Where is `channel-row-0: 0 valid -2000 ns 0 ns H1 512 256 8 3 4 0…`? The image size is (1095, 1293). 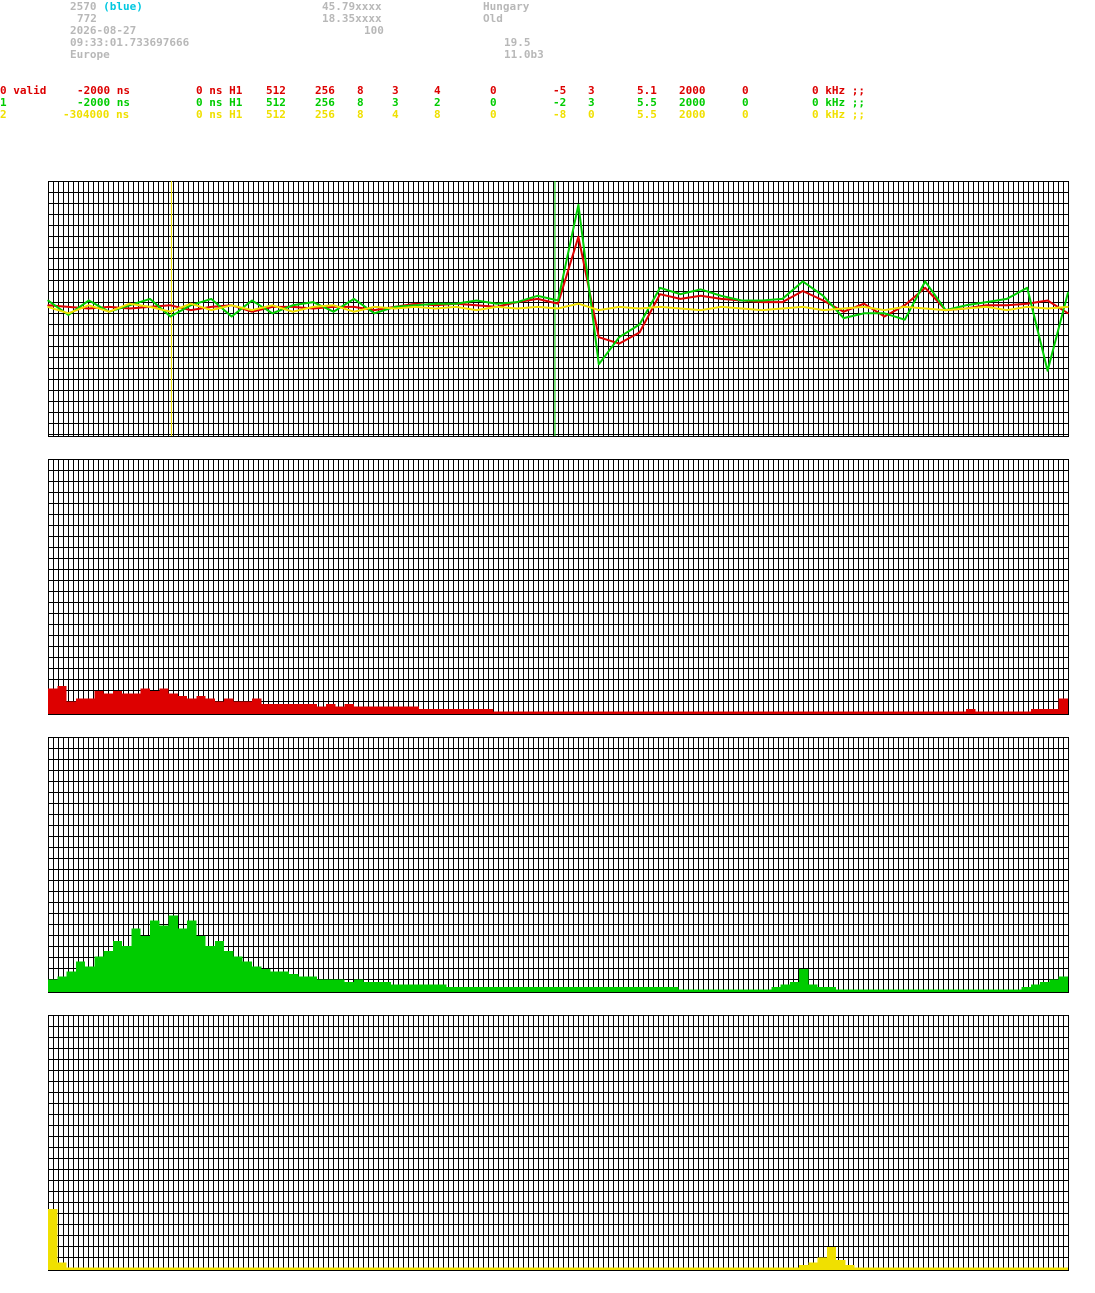 channel-row-0: 0 valid -2000 ns 0 ns H1 512 256 8 3 4 0… is located at coordinates (547, 91).